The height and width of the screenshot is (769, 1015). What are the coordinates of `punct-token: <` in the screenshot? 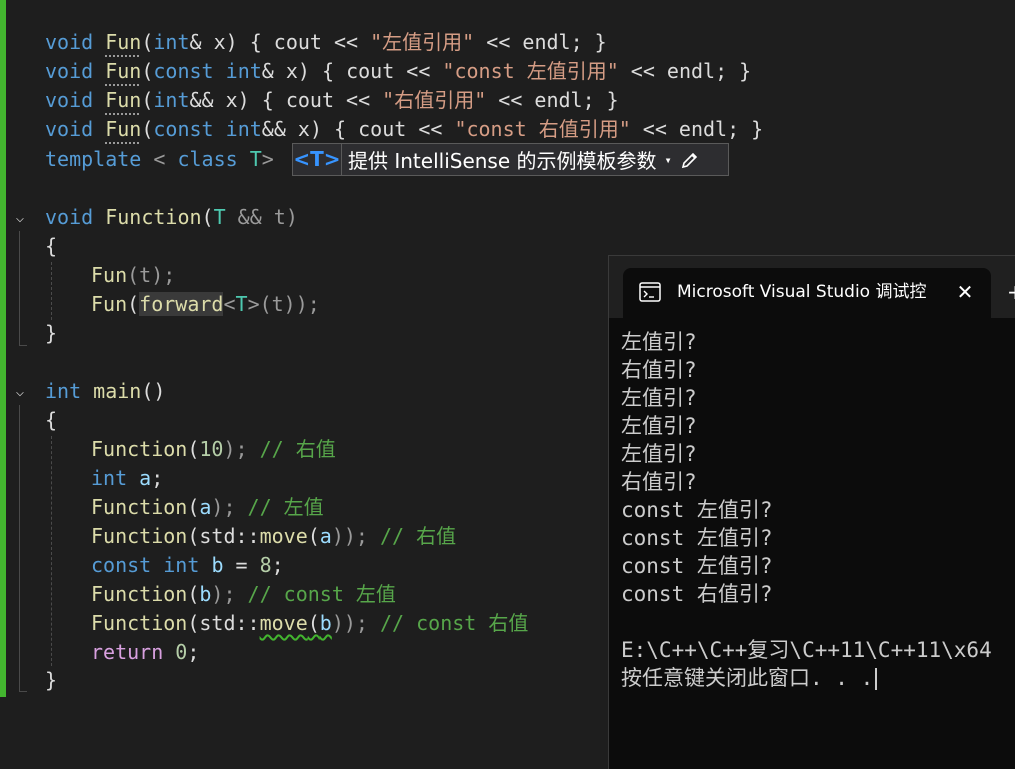 It's located at (229, 304).